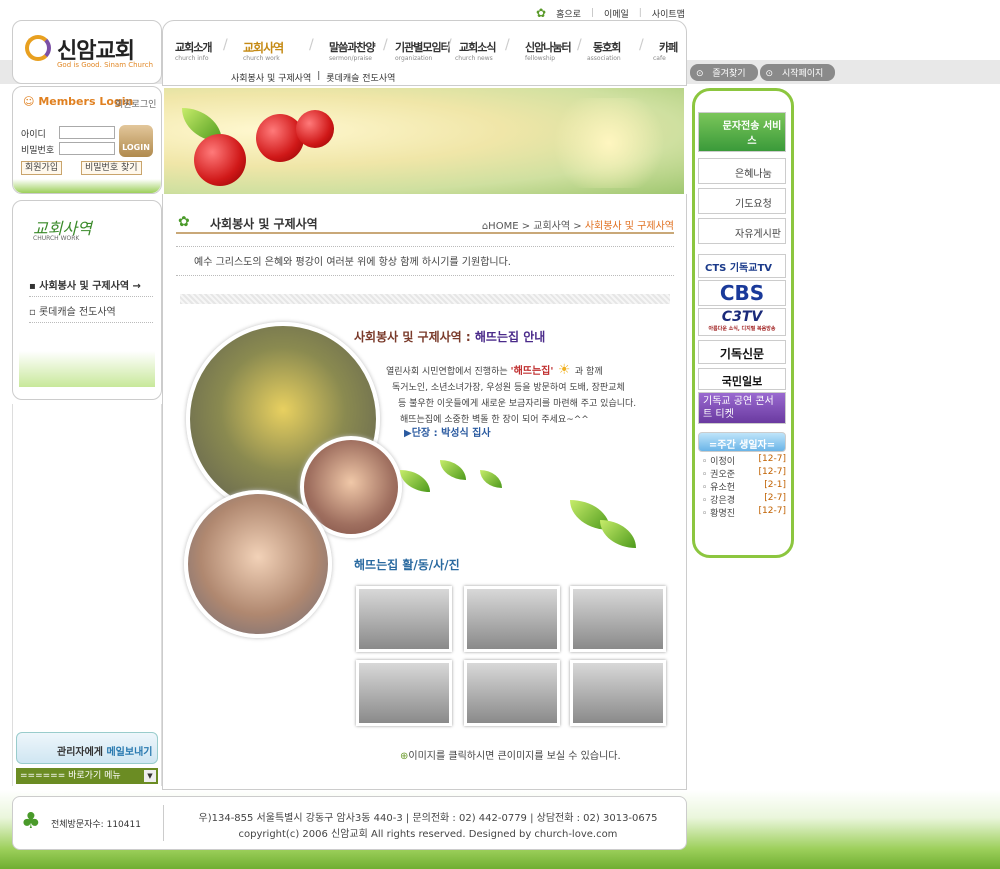  Describe the element at coordinates (629, 226) in the screenshot. I see `breadcrumb-current: 사회봉사 및 구제사역` at that location.